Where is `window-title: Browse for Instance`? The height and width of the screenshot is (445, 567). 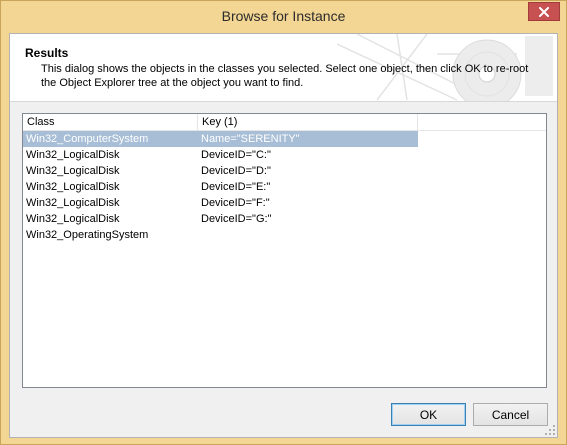 window-title: Browse for Instance is located at coordinates (283, 16).